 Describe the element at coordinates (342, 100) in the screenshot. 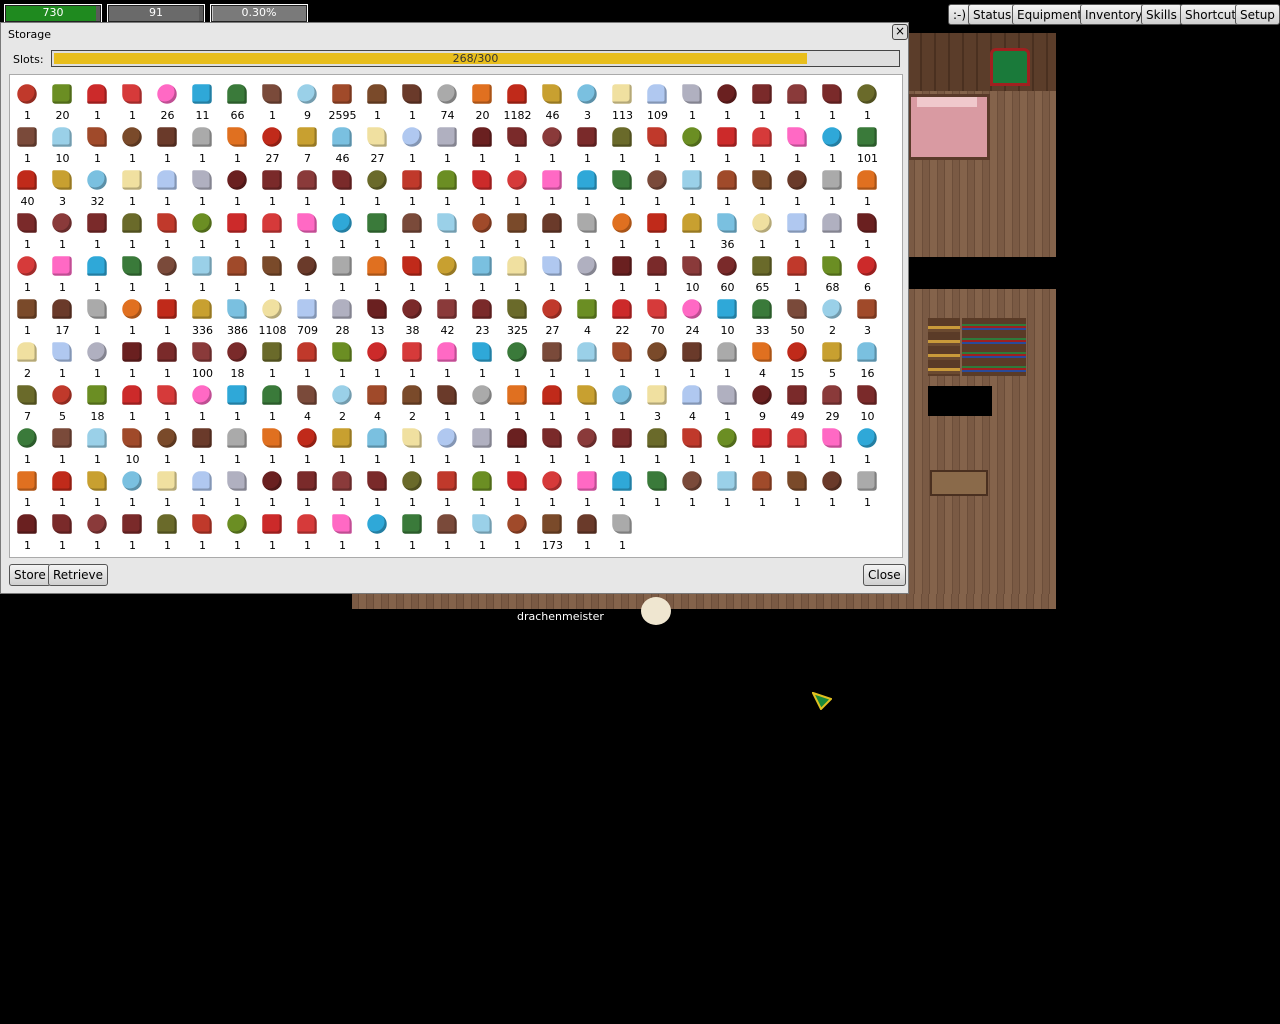

I see `storage-item-slot: 2595` at that location.